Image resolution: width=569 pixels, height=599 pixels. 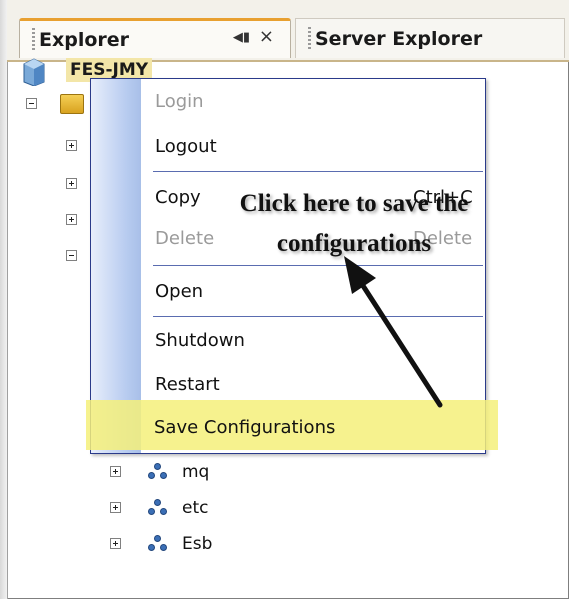 I want to click on tab-server-explorer: Server Explorer, so click(x=430, y=38).